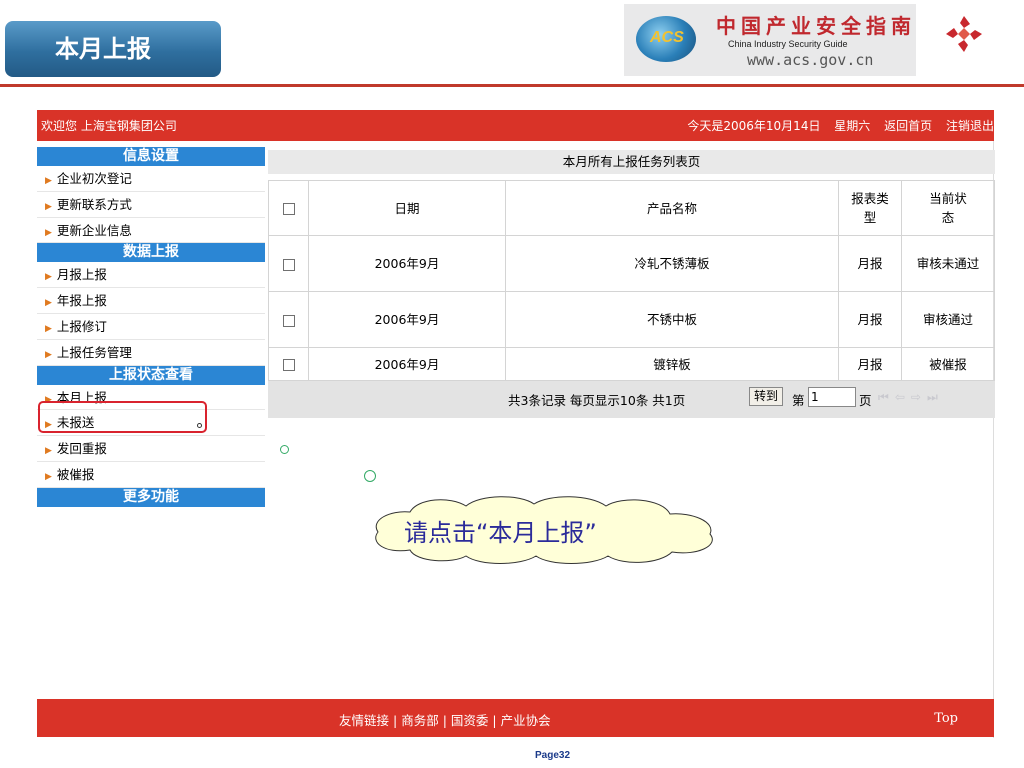 Image resolution: width=1024 pixels, height=768 pixels. What do you see at coordinates (81, 449) in the screenshot?
I see `sidebar-item-label: 发回重报` at bounding box center [81, 449].